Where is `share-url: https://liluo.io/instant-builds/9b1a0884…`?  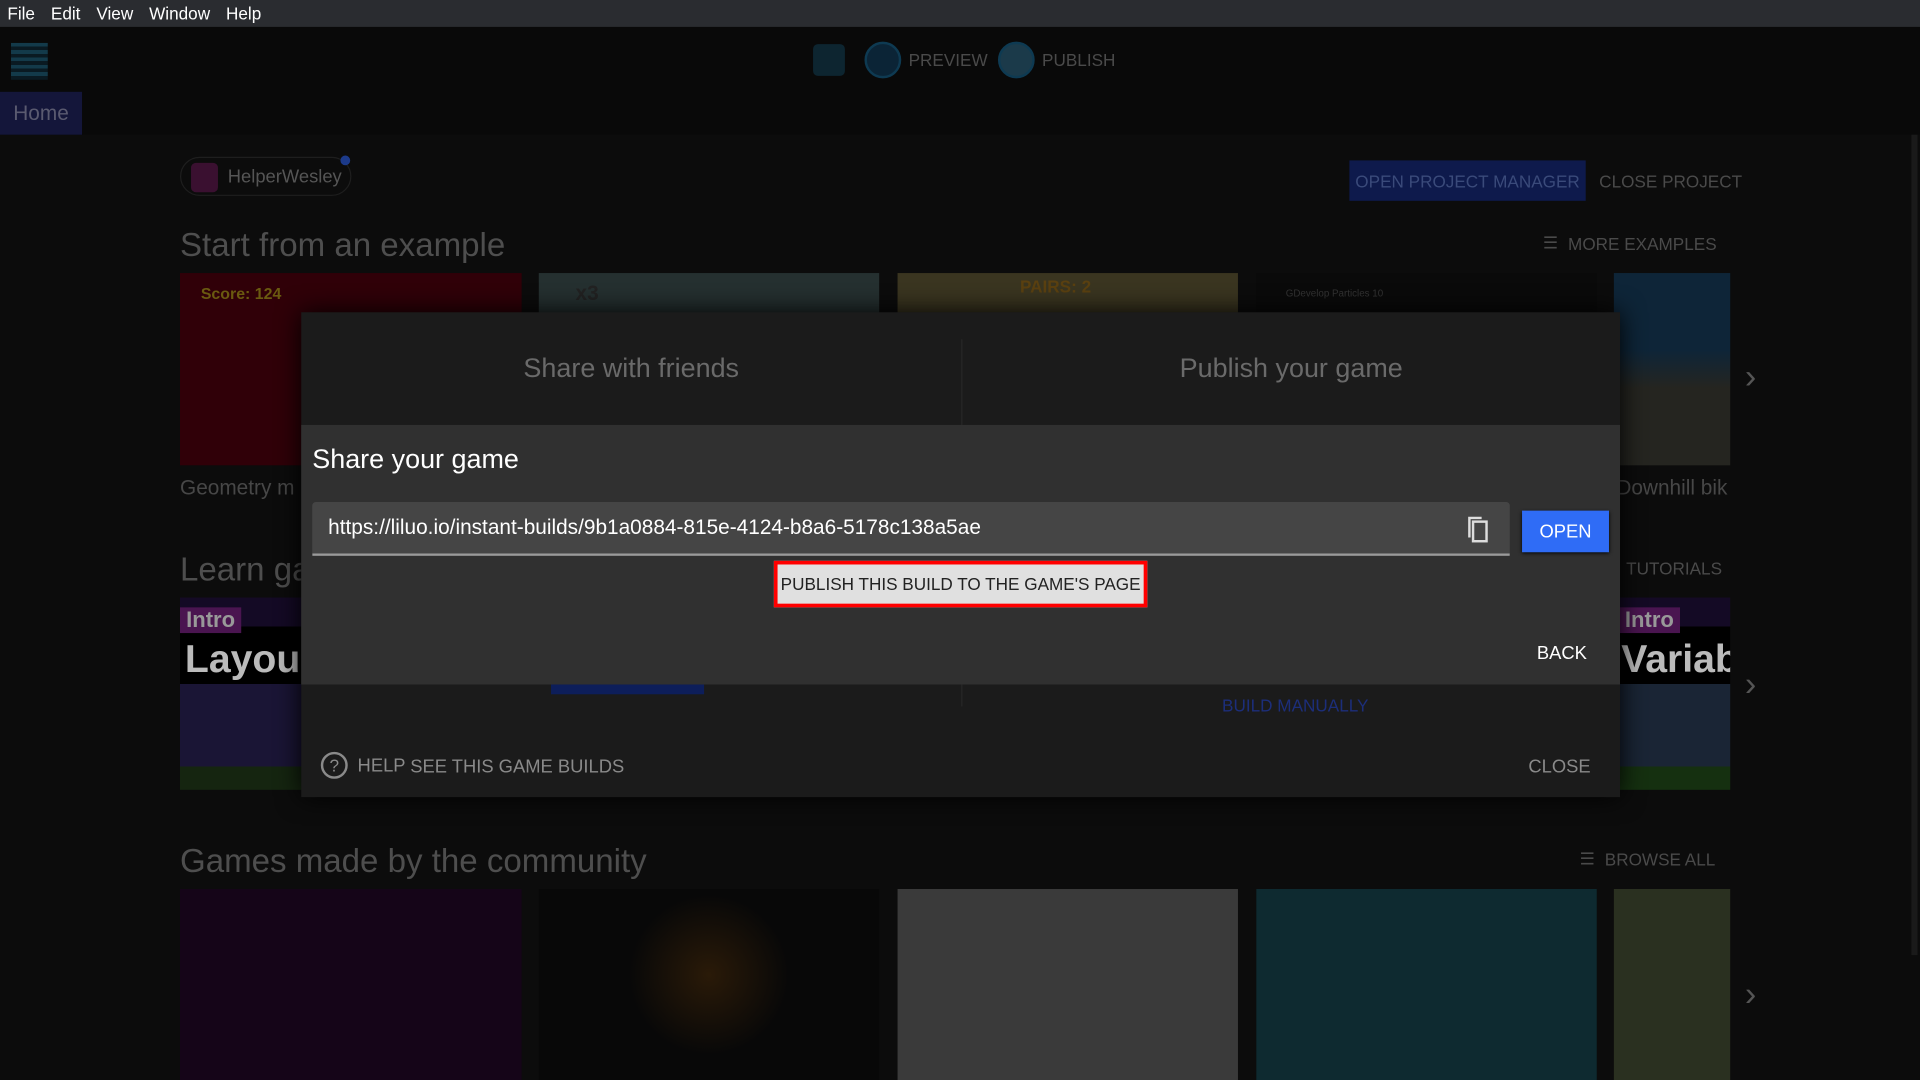
share-url: https://liluo.io/instant-builds/9b1a0884… is located at coordinates (654, 527).